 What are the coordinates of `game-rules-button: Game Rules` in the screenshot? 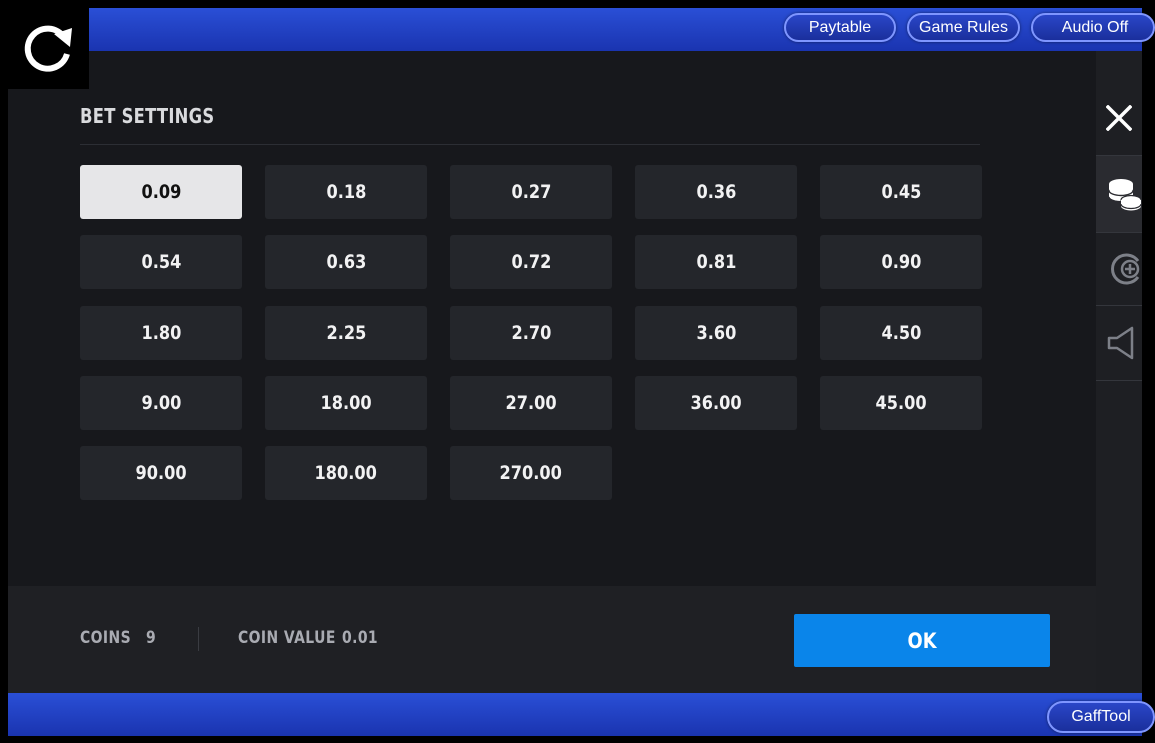 It's located at (963, 27).